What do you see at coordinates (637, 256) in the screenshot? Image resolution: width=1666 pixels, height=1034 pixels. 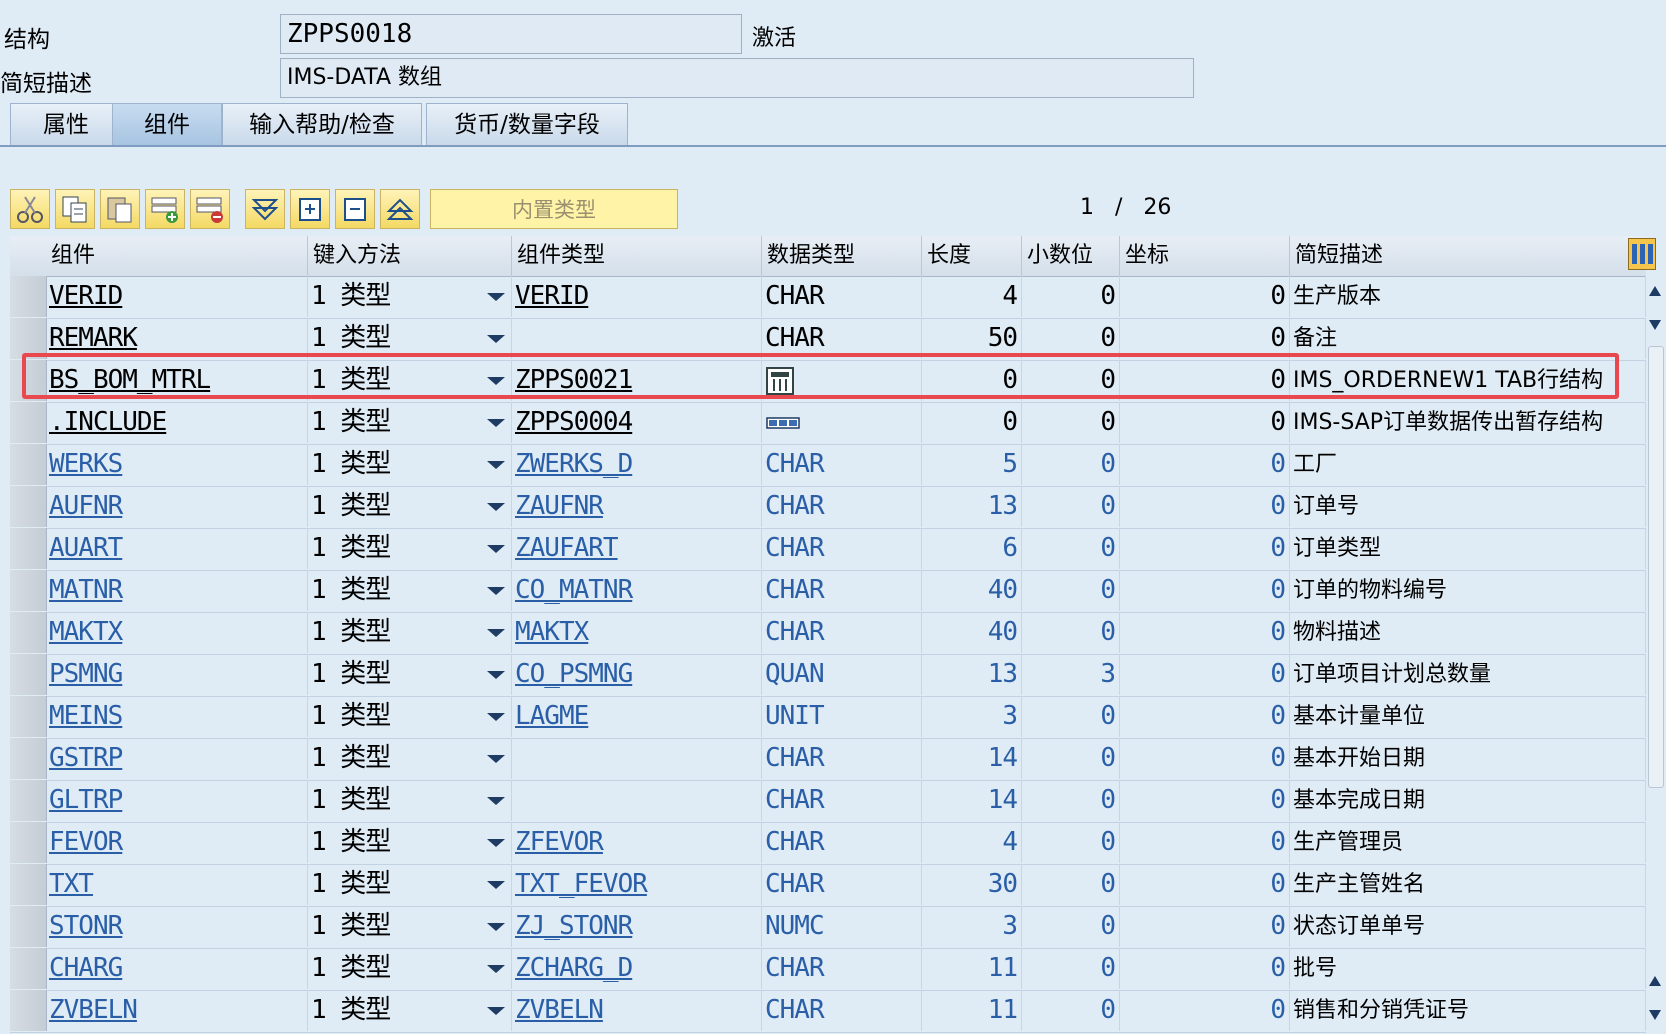 I see `column-header-component-type: 组件类型` at bounding box center [637, 256].